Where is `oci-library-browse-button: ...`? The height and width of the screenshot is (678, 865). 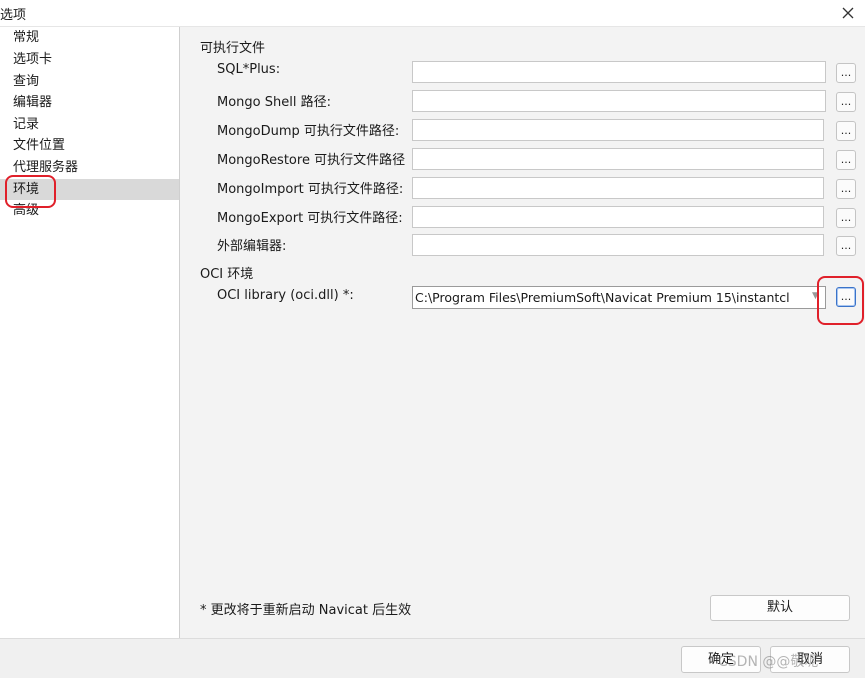 oci-library-browse-button: ... is located at coordinates (846, 297).